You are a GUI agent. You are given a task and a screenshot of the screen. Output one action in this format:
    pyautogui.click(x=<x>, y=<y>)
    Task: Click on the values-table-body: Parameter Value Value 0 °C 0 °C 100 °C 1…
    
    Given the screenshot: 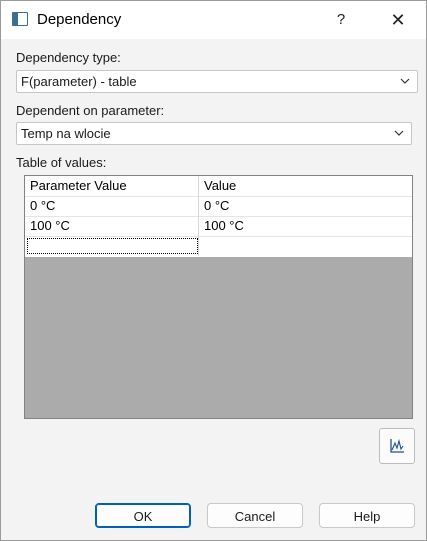 What is the action you would take?
    pyautogui.click(x=218, y=216)
    